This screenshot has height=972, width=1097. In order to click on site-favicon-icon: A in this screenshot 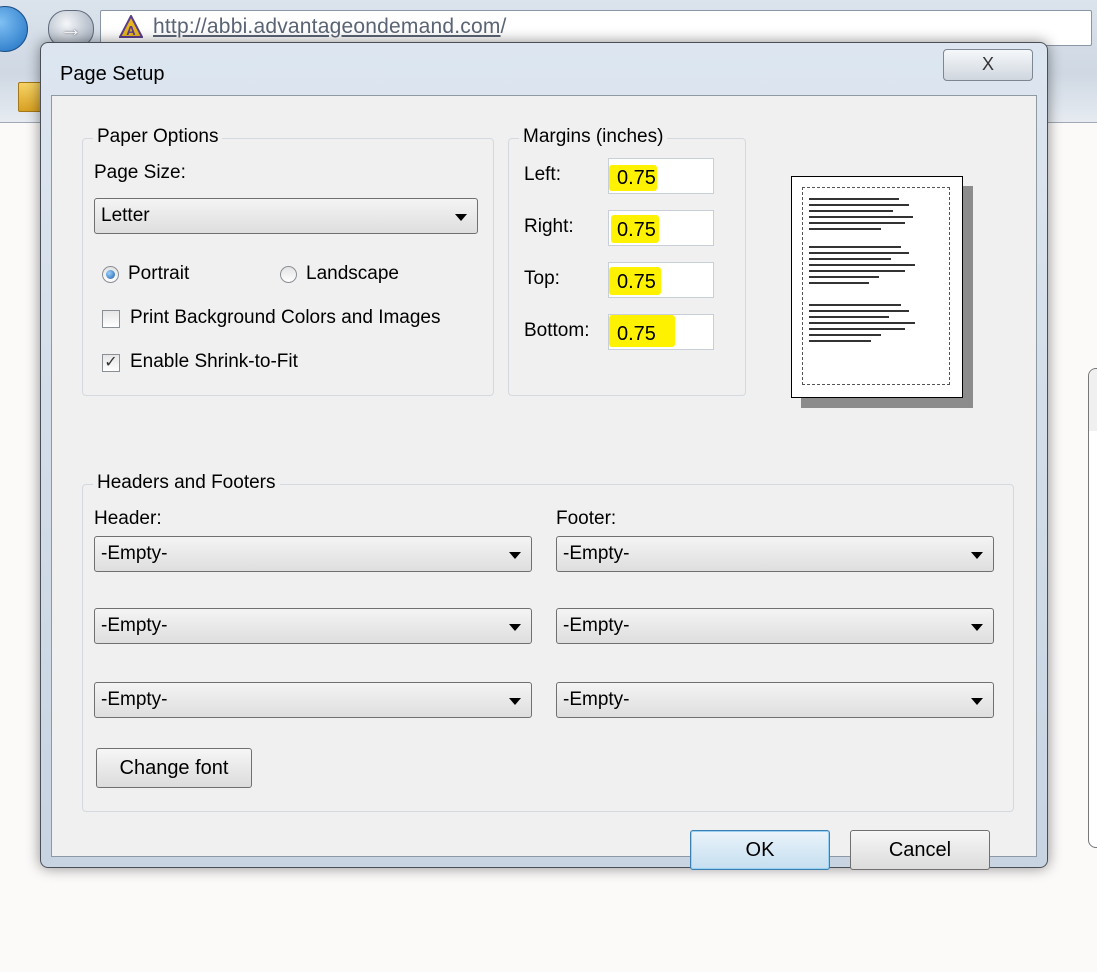, I will do `click(131, 26)`.